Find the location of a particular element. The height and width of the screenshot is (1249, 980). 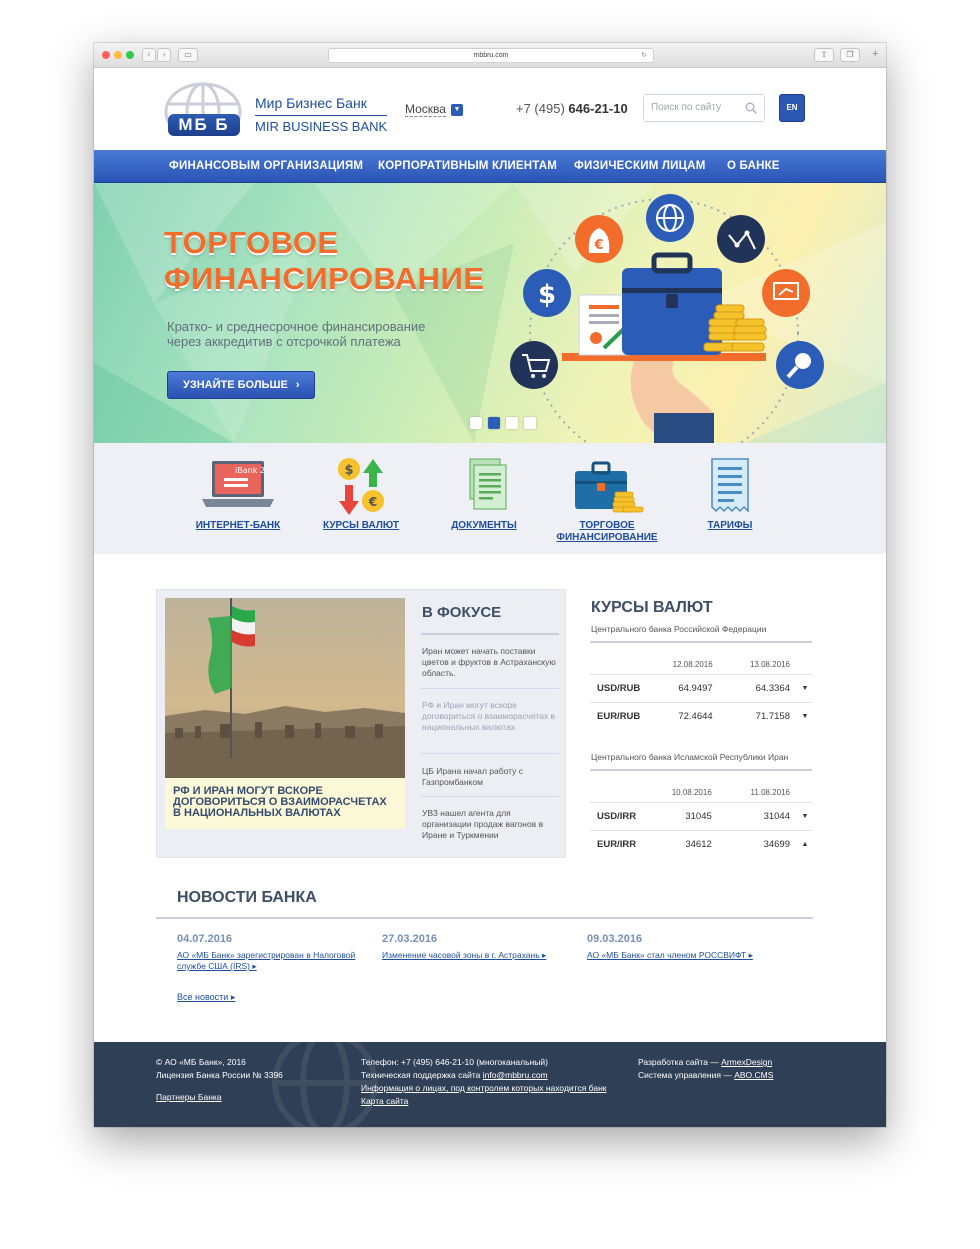

all-news-link: Все новости ▸ is located at coordinates (206, 997).